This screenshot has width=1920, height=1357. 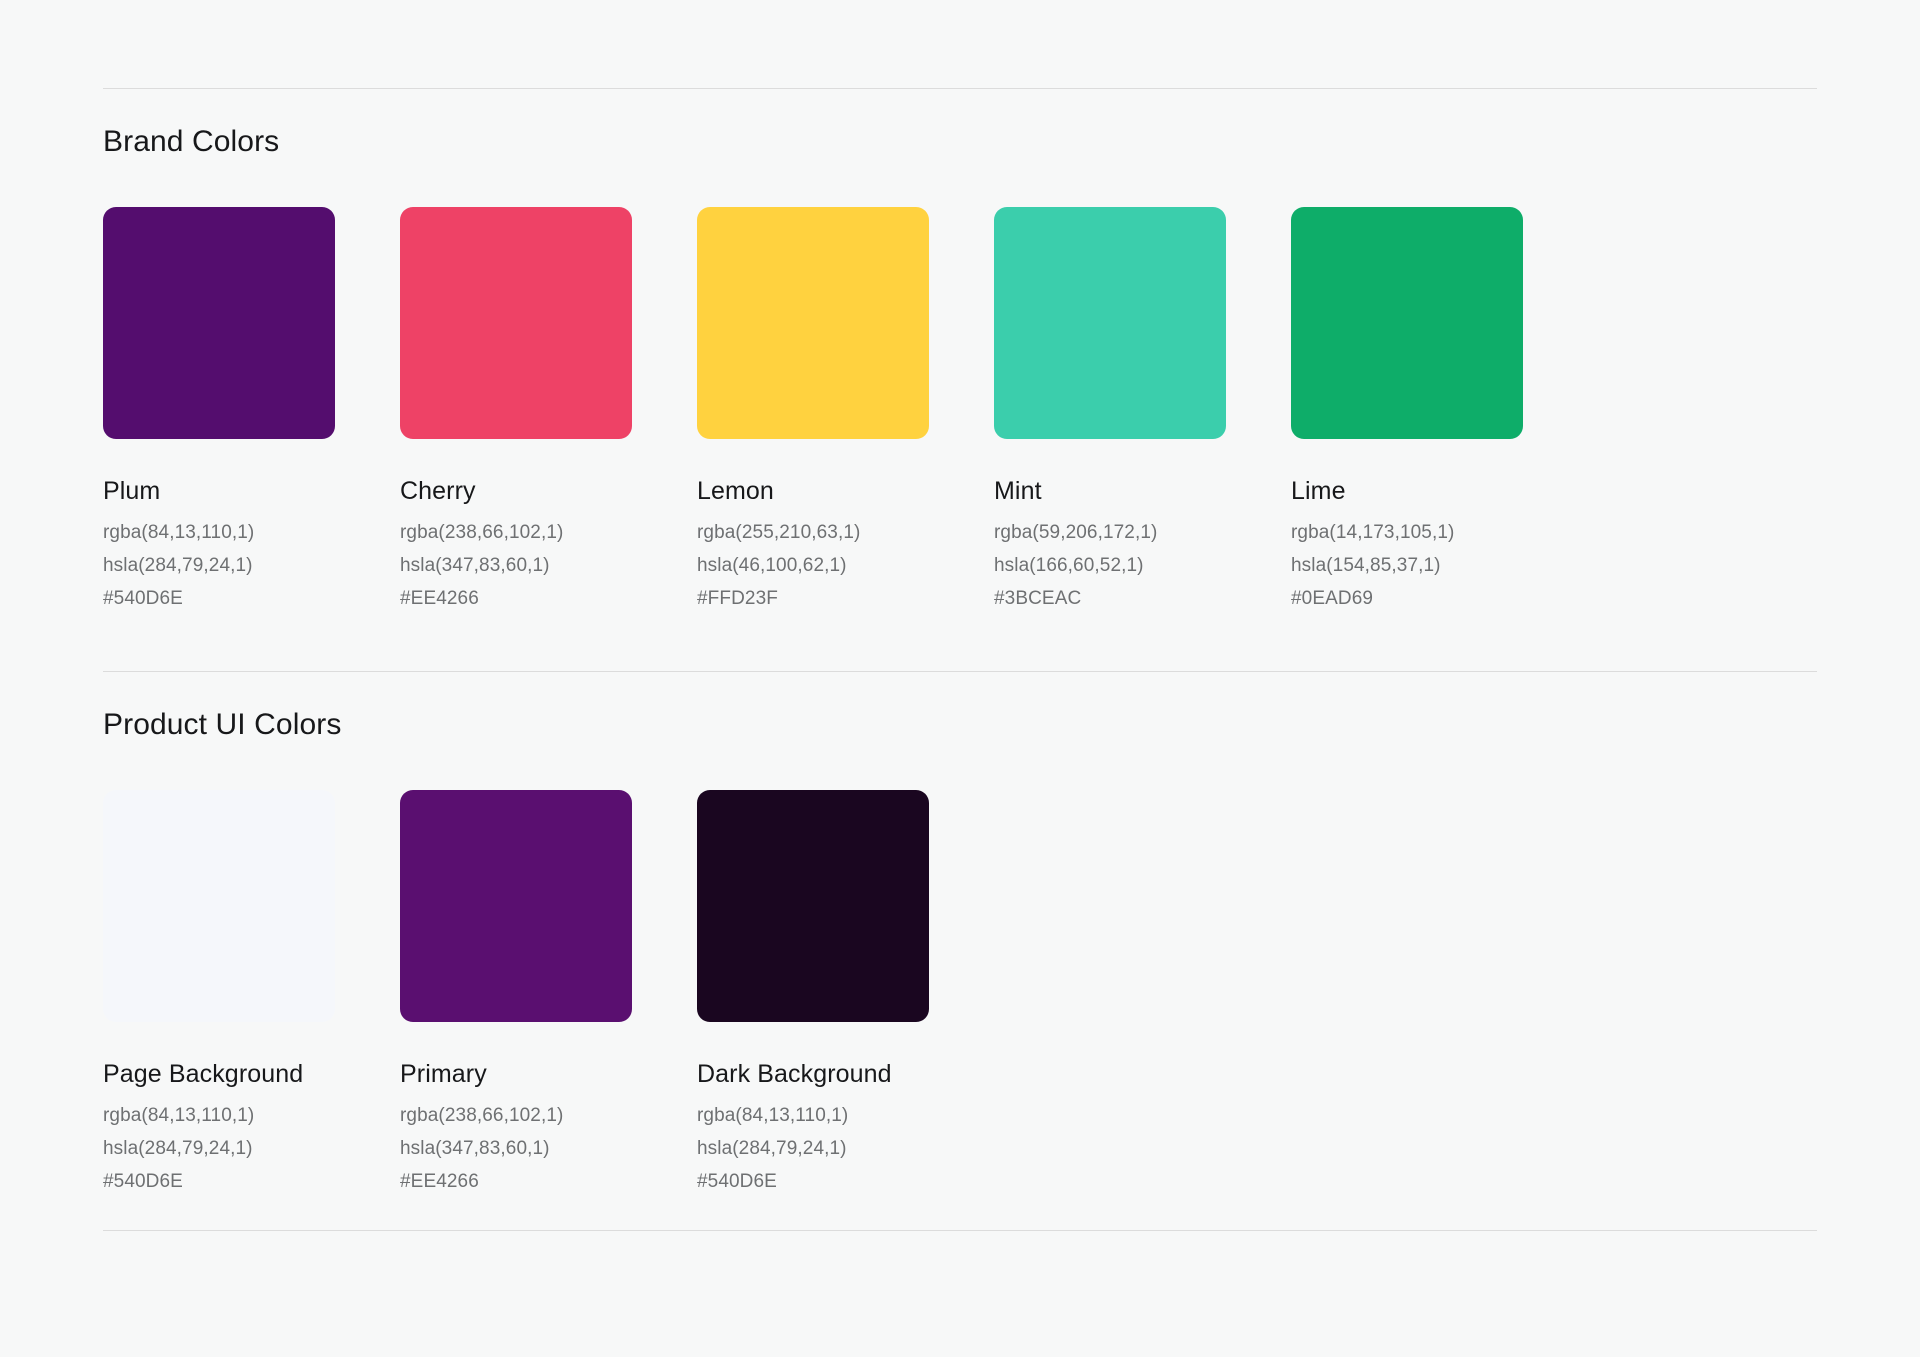 What do you see at coordinates (960, 44) in the screenshot?
I see `top-spacer` at bounding box center [960, 44].